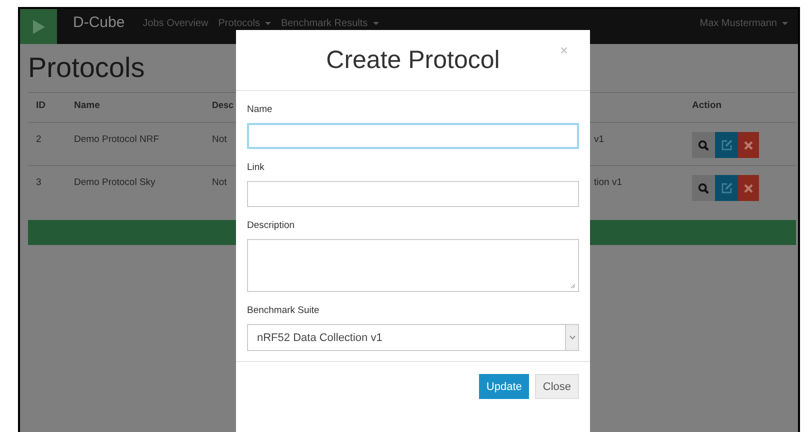 The image size is (811, 432). I want to click on column-header: Action, so click(707, 105).